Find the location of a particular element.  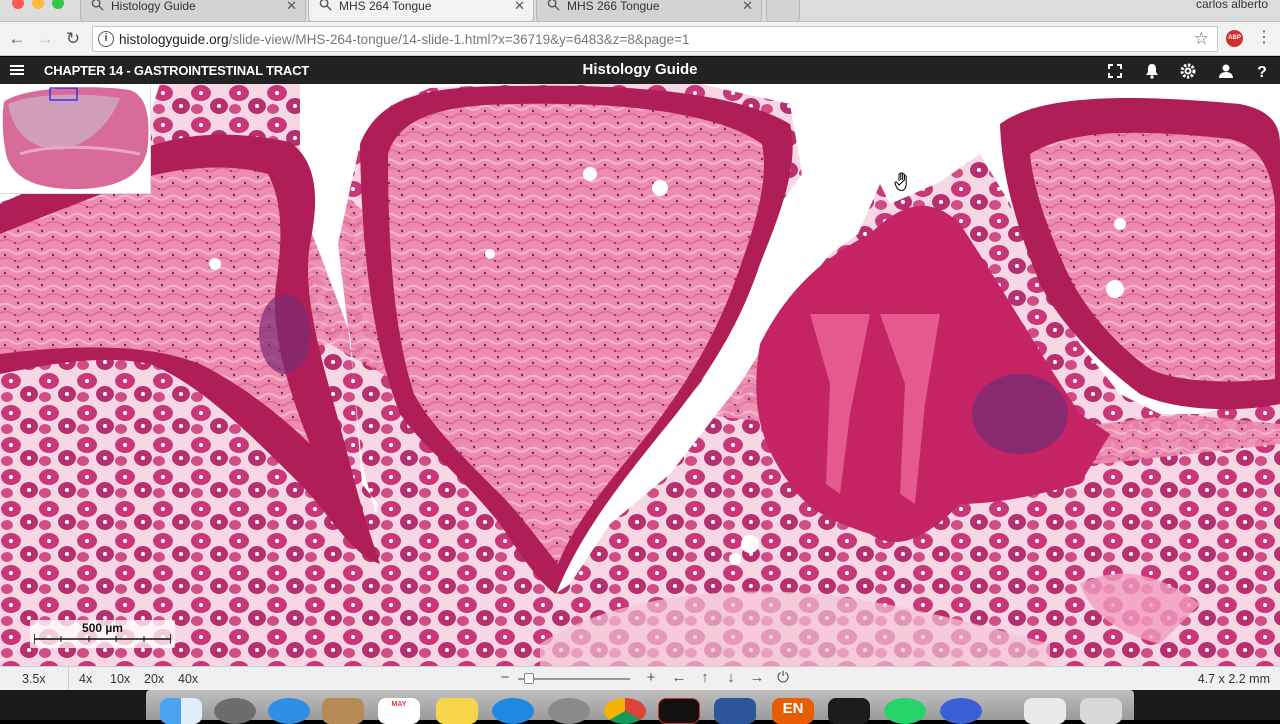

scale-bar: 500 µm is located at coordinates (102, 634).